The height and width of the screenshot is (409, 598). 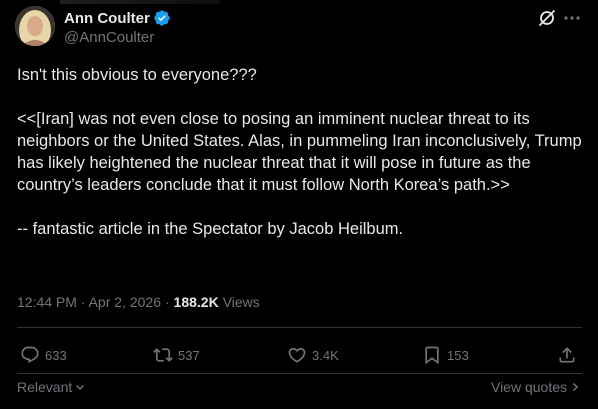 I want to click on sort-label: Relevant, so click(x=45, y=387).